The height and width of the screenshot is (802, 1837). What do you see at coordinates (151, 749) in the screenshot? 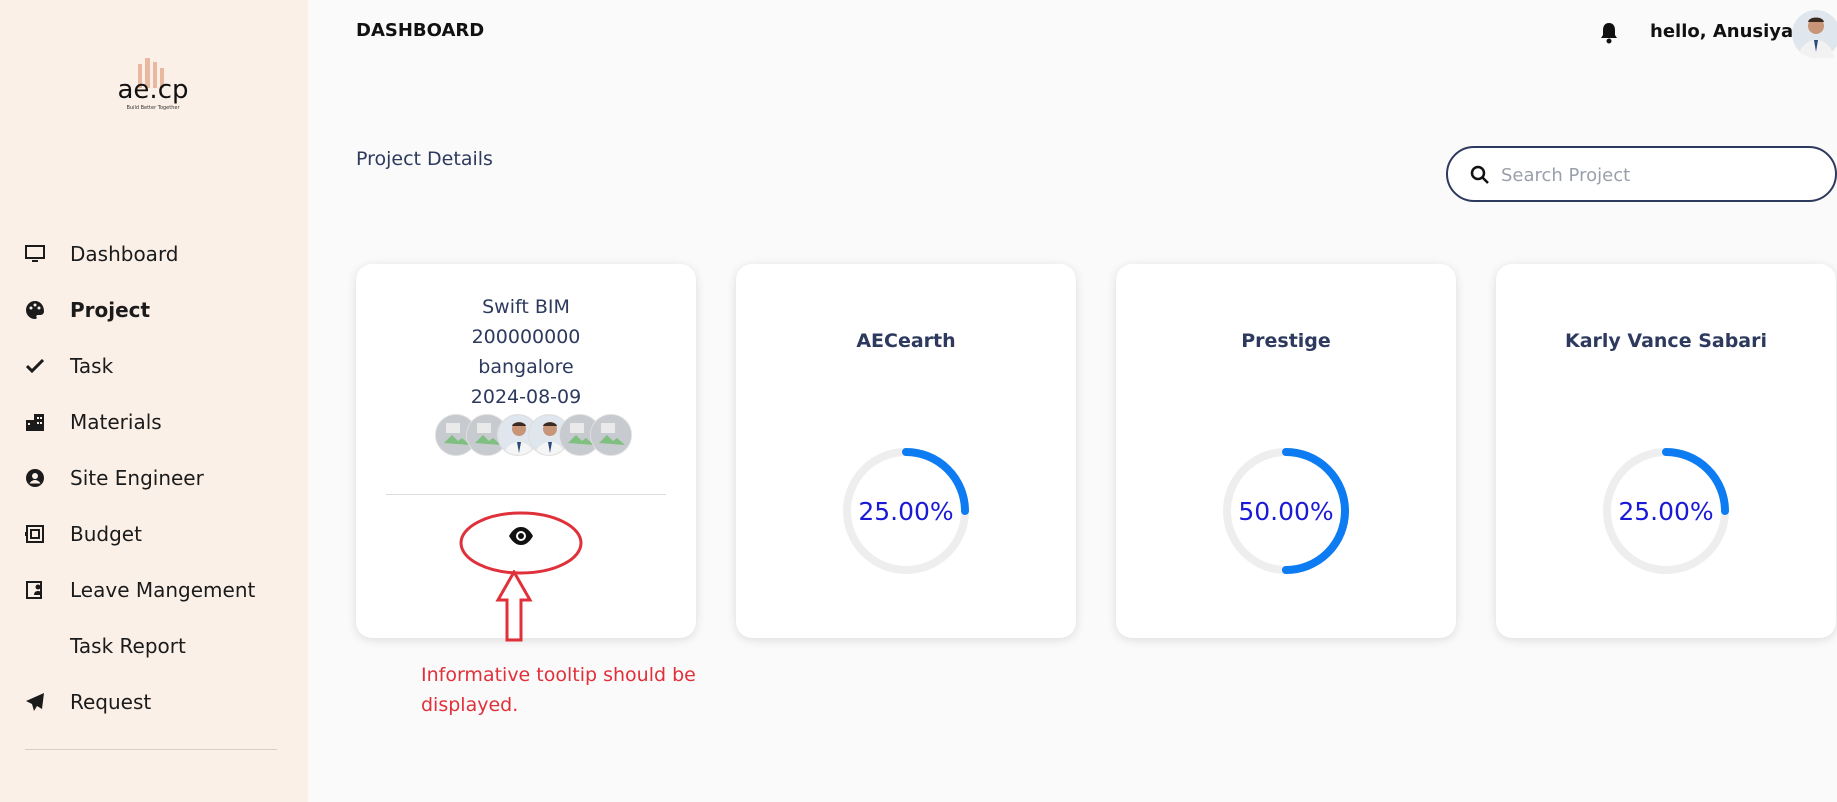
I see `sidebar-divider` at bounding box center [151, 749].